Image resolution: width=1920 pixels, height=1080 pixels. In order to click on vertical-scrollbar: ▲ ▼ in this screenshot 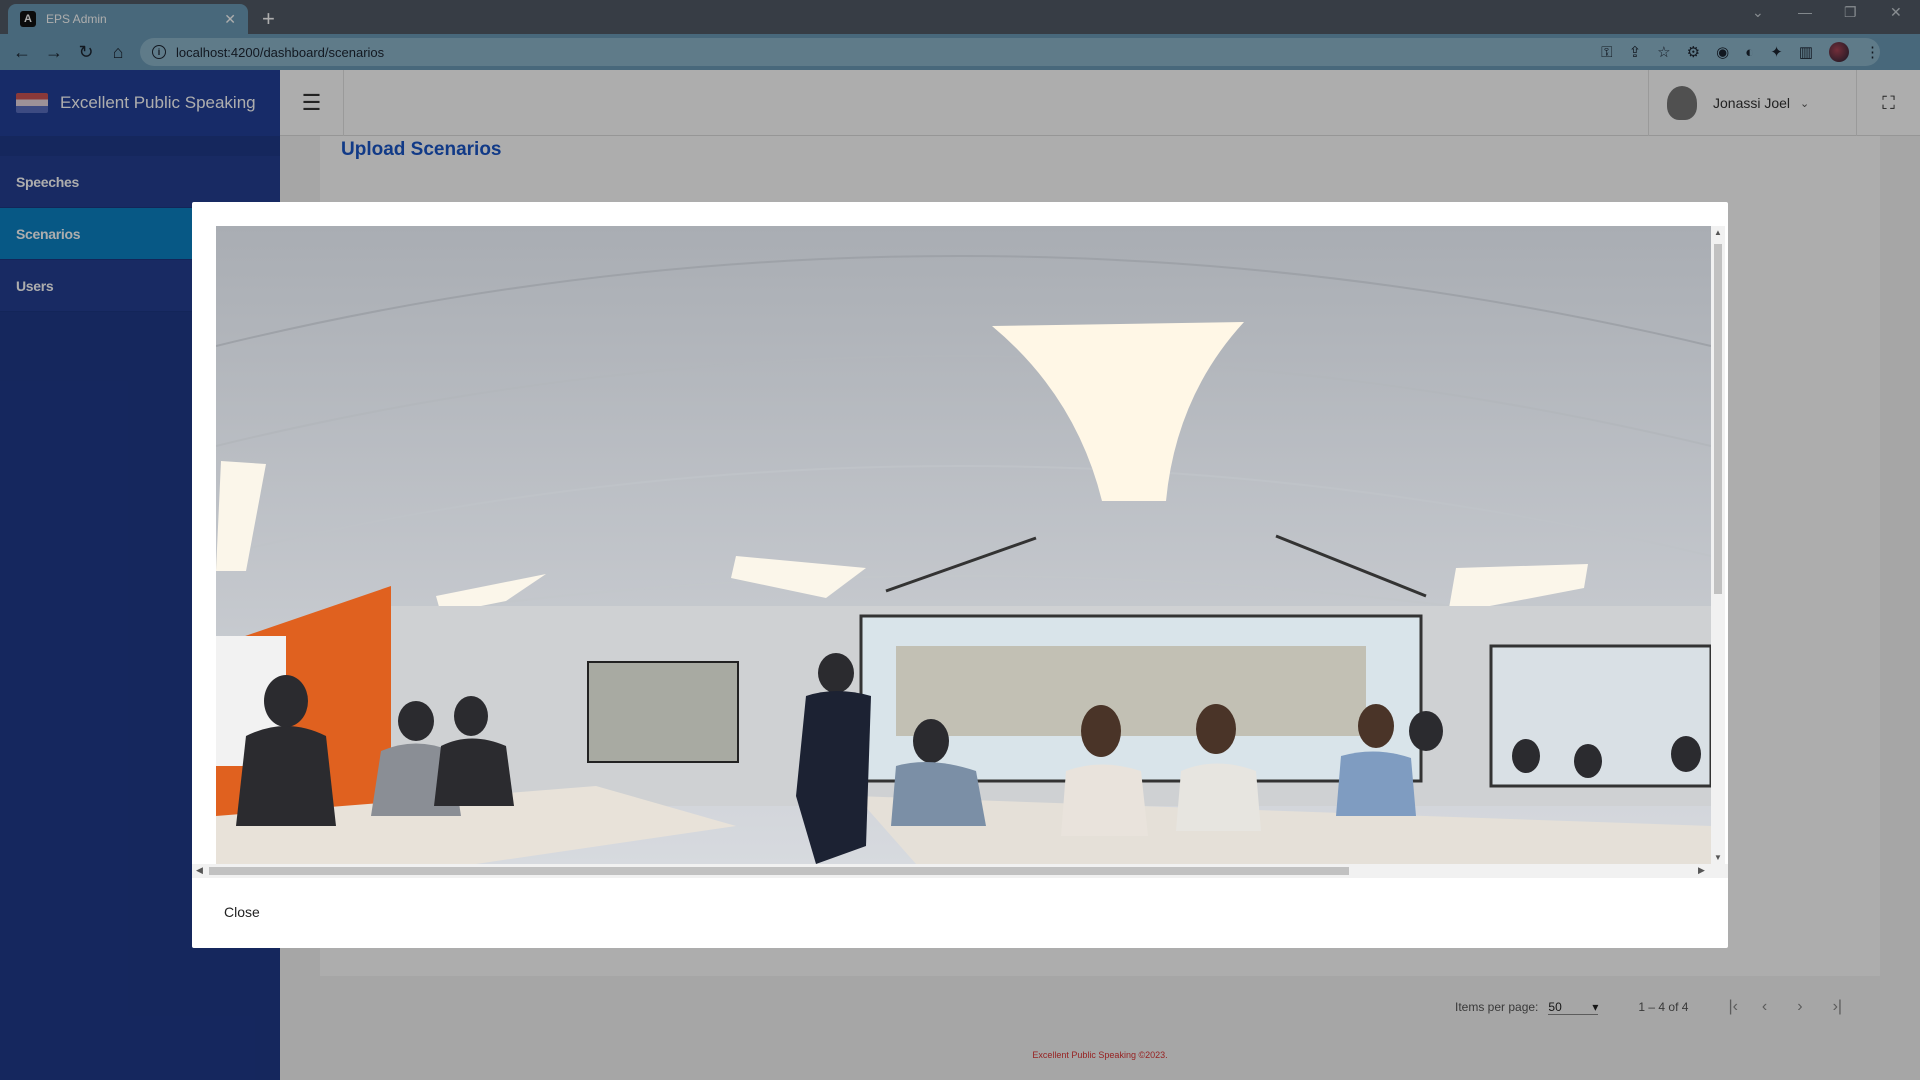, I will do `click(1718, 545)`.